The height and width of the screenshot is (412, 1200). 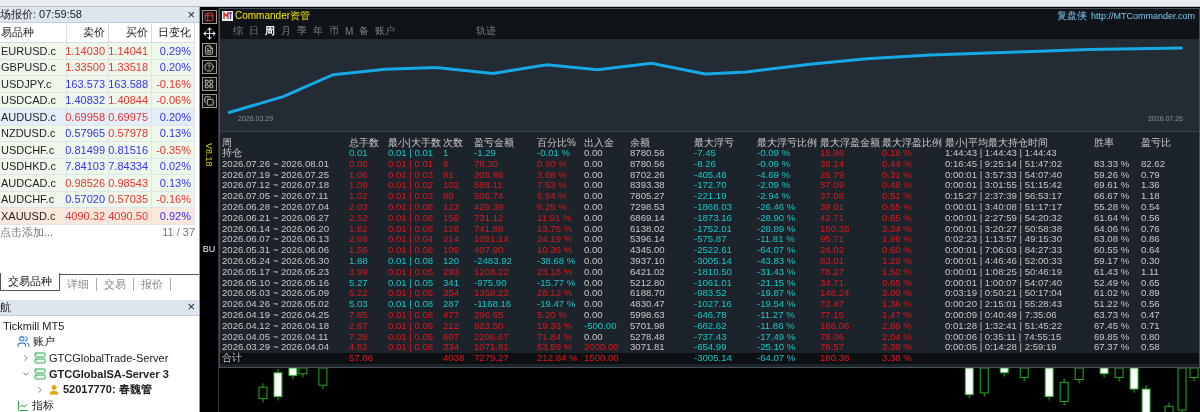 What do you see at coordinates (648, 326) in the screenshot?
I see `table-cell-text: 5701.98` at bounding box center [648, 326].